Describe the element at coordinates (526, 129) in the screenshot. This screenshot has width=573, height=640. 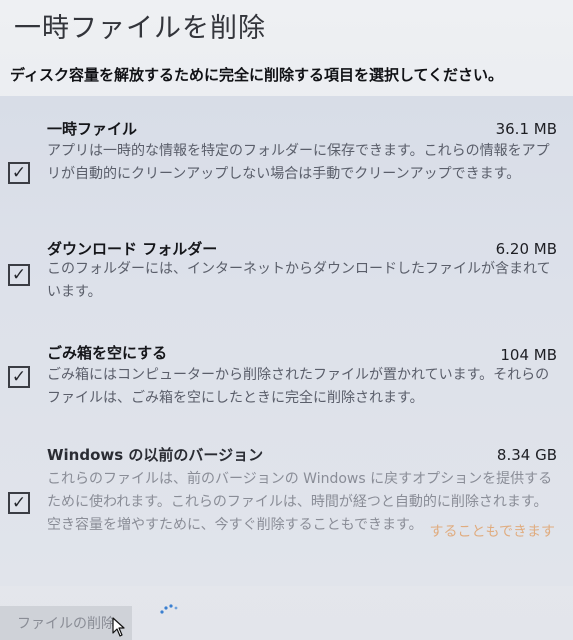
I see `item-size: 36.1 MB` at that location.